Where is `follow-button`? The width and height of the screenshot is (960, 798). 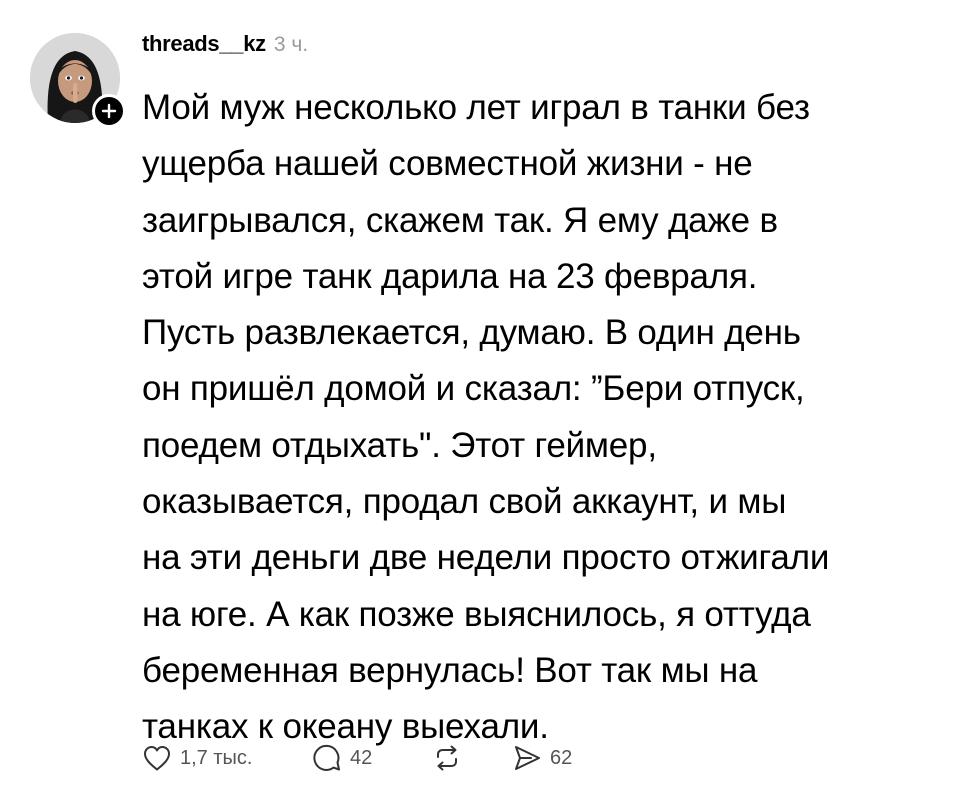 follow-button is located at coordinates (109, 111).